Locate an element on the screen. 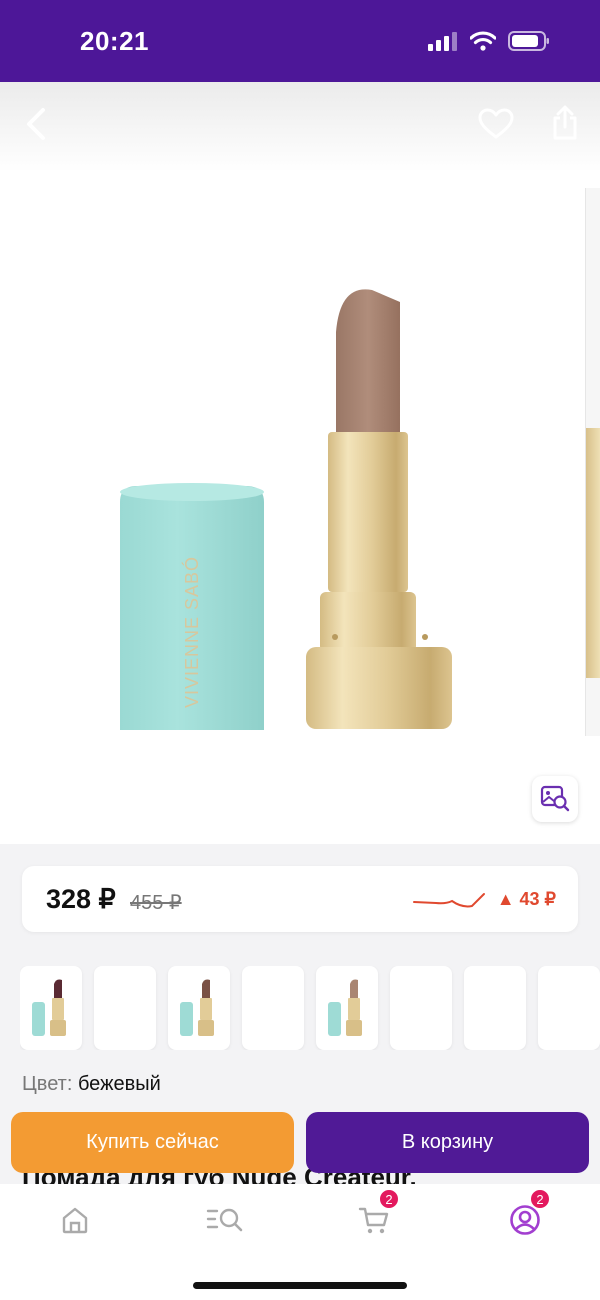 The image size is (600, 1300). tab-home is located at coordinates (75, 1220).